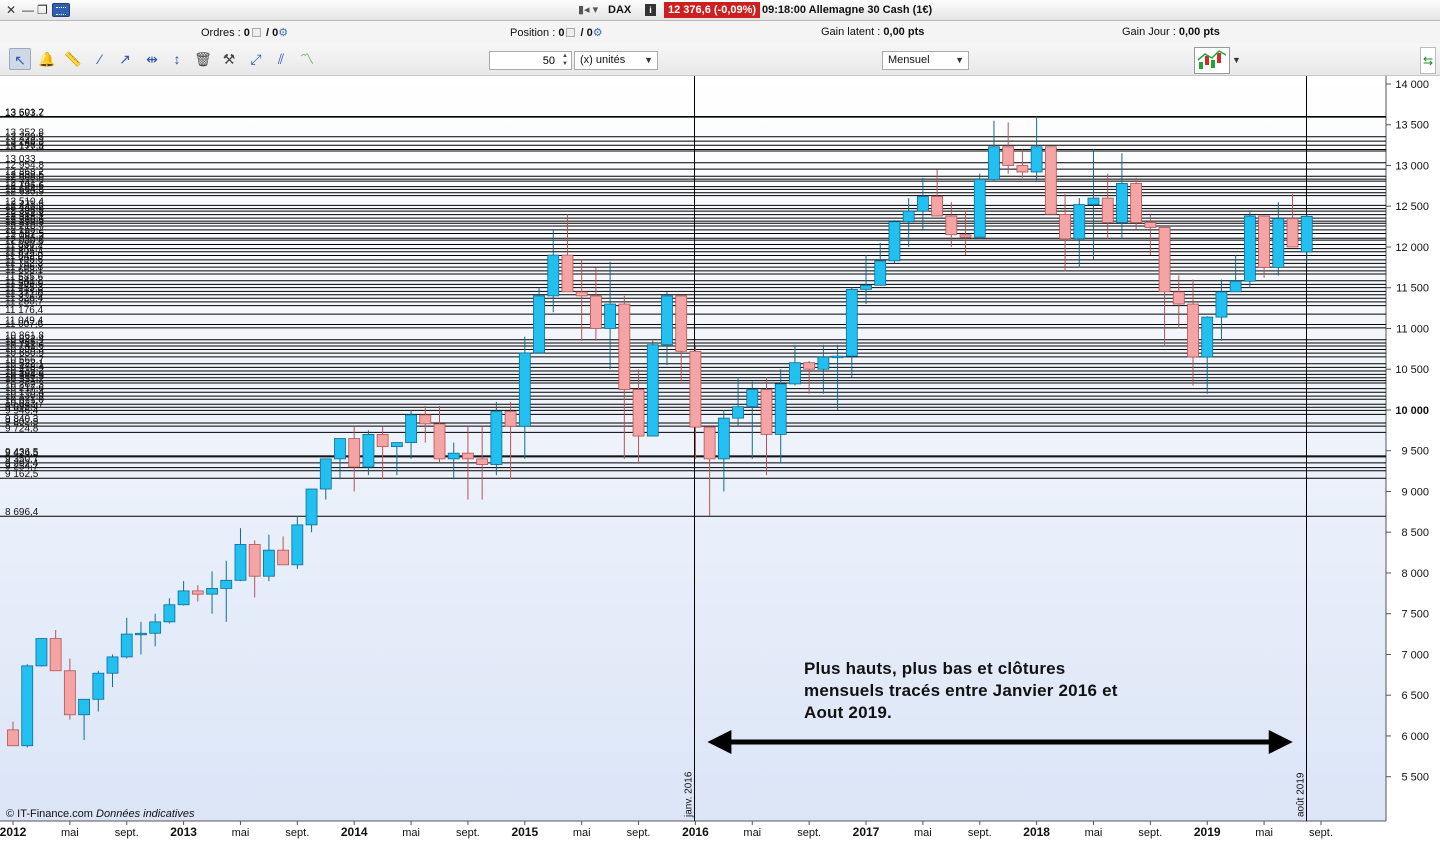 The width and height of the screenshot is (1440, 841). What do you see at coordinates (650, 10) in the screenshot?
I see `info-icon: i` at bounding box center [650, 10].